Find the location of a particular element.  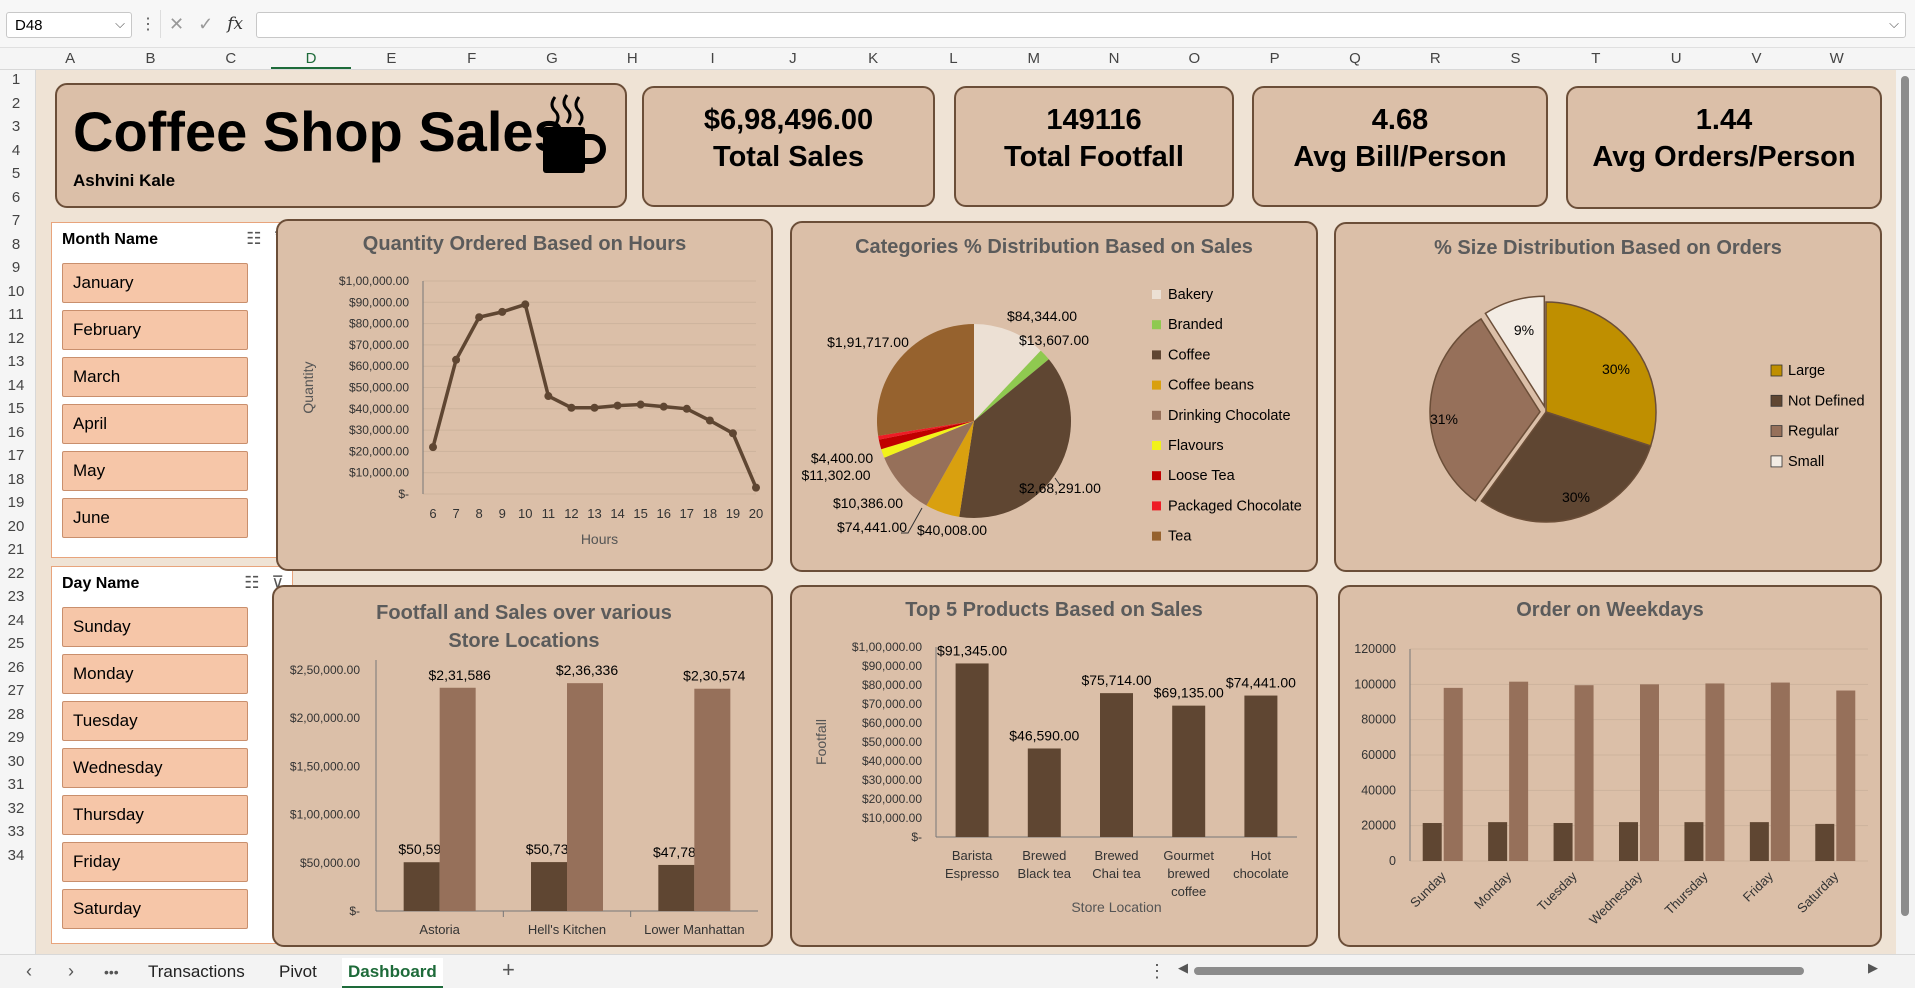

column-header: O is located at coordinates (1194, 58).